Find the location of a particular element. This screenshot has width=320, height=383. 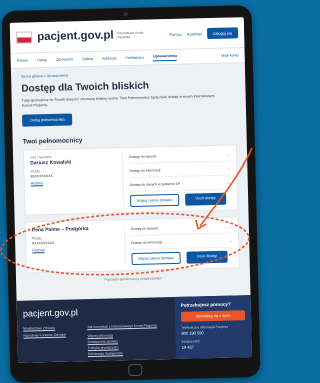

page-title: Dostęp dla Twoich bliskich is located at coordinates (85, 87).